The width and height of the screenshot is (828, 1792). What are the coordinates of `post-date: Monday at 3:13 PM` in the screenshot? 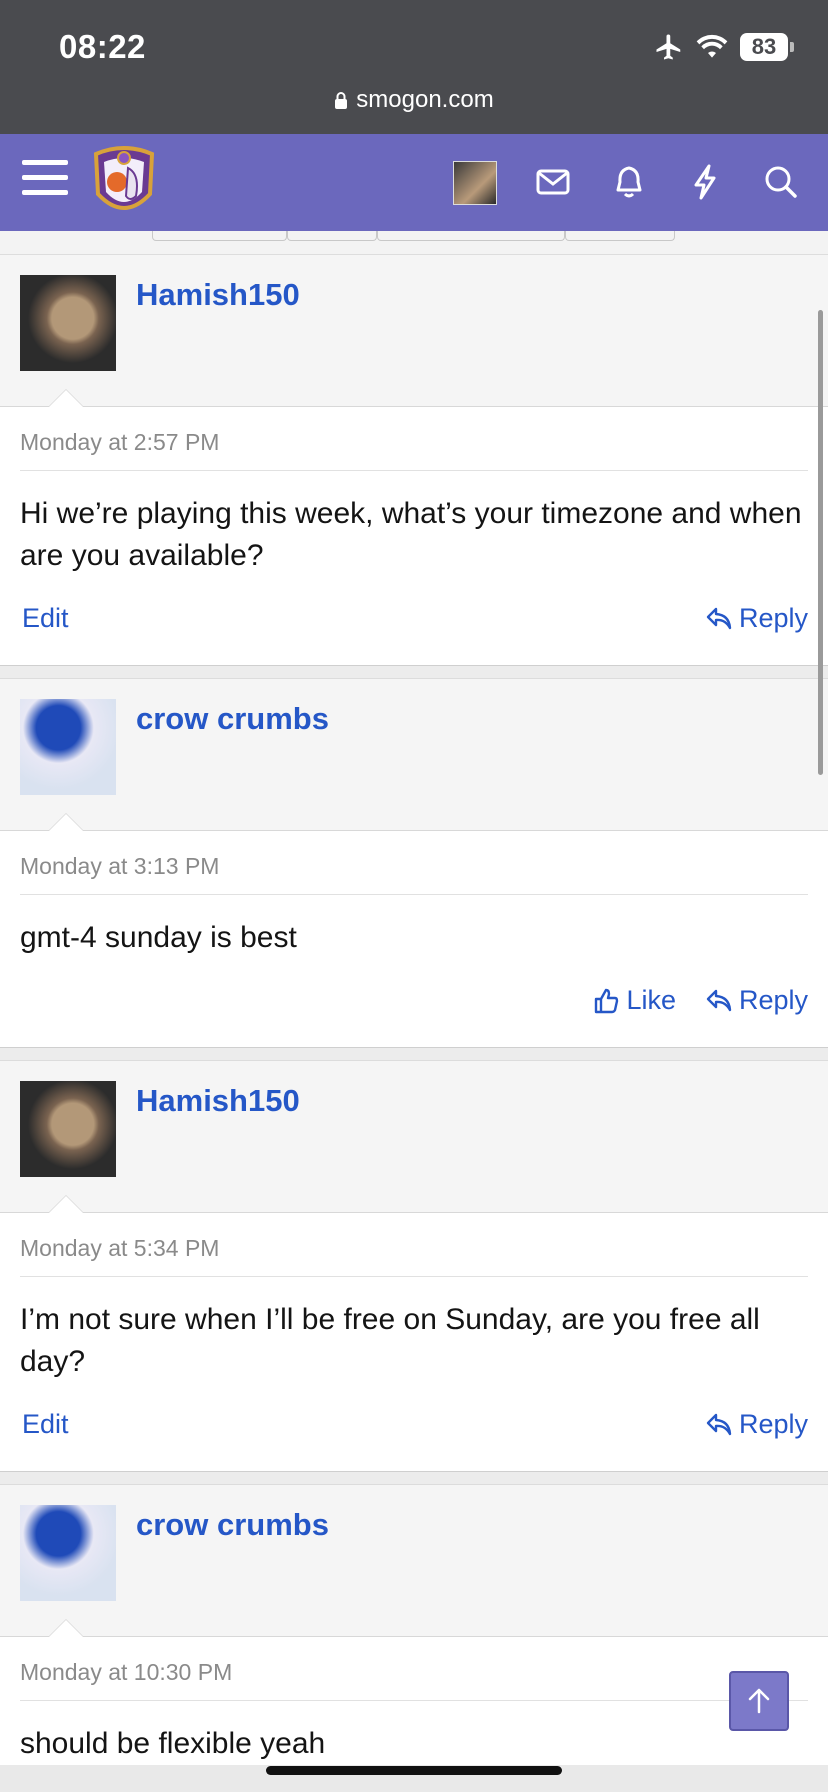 It's located at (414, 863).